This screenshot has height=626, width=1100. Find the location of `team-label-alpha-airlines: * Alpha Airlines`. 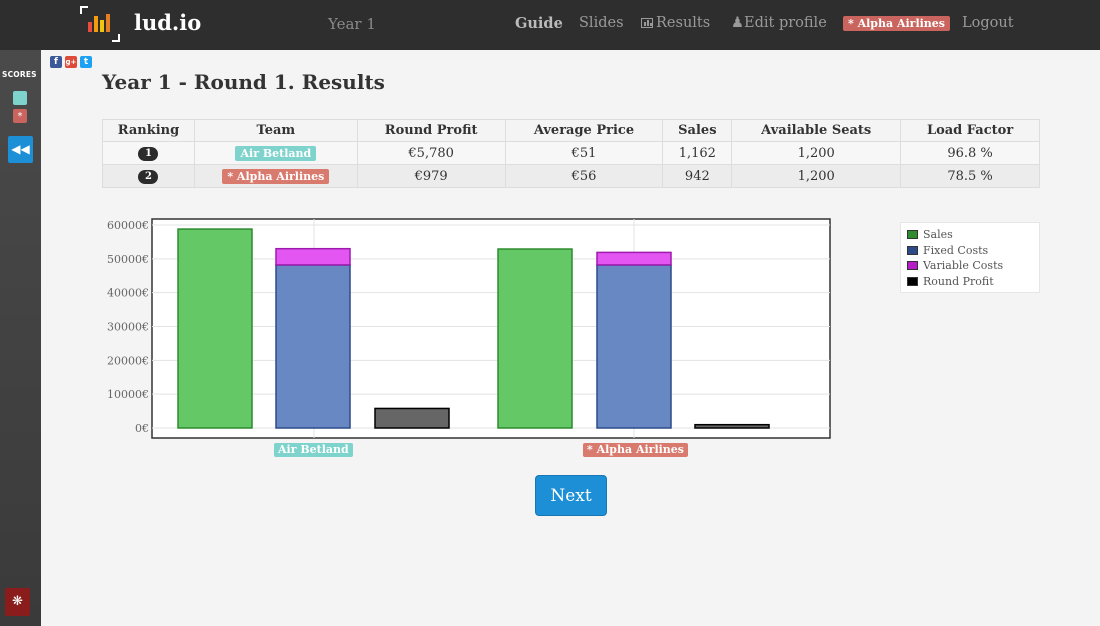

team-label-alpha-airlines: * Alpha Airlines is located at coordinates (276, 176).